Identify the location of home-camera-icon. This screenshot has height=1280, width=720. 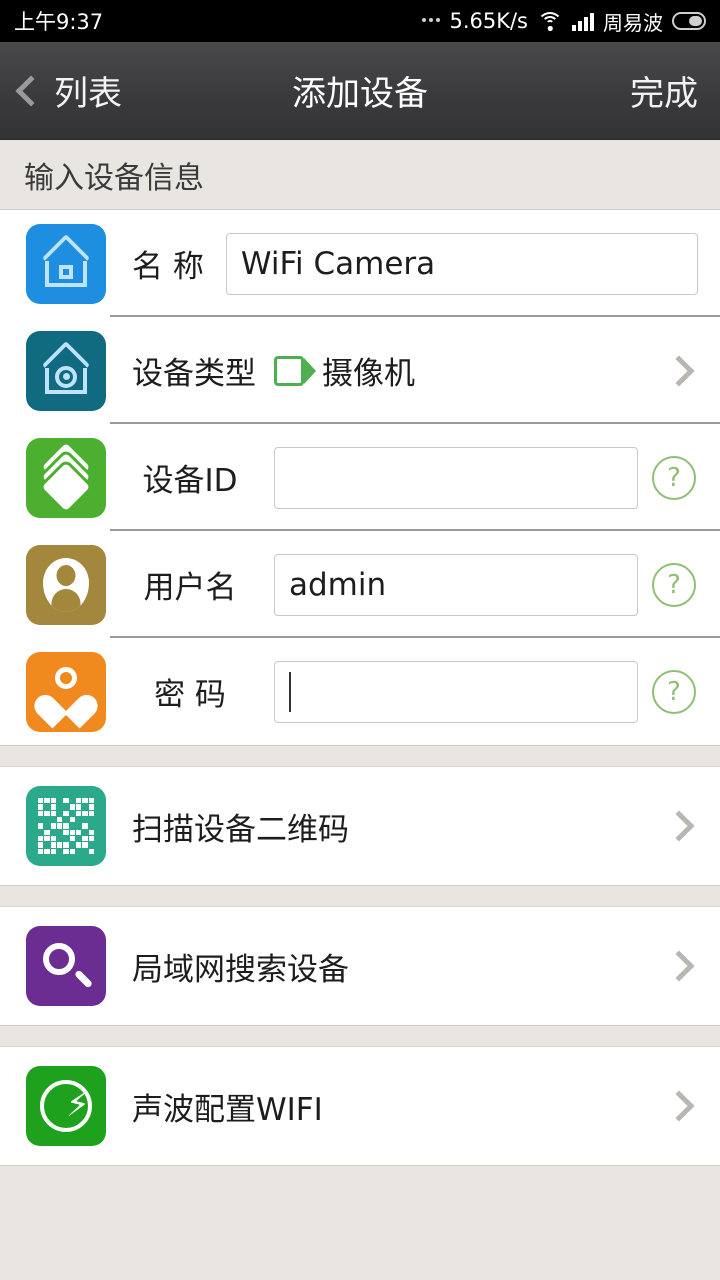
(66, 370).